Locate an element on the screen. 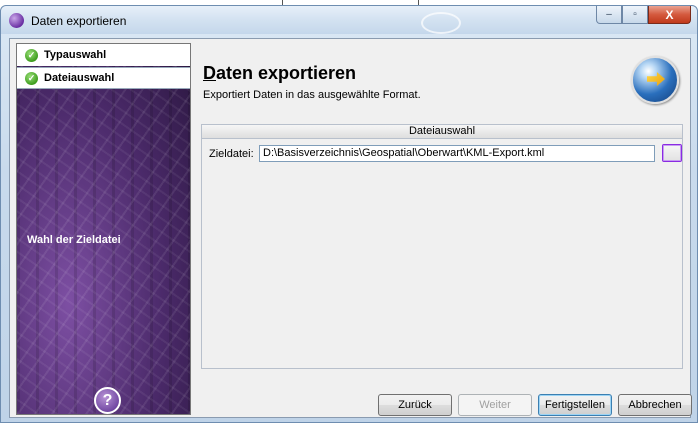 Image resolution: width=698 pixels, height=423 pixels. title-mnemonic: D is located at coordinates (209, 73).